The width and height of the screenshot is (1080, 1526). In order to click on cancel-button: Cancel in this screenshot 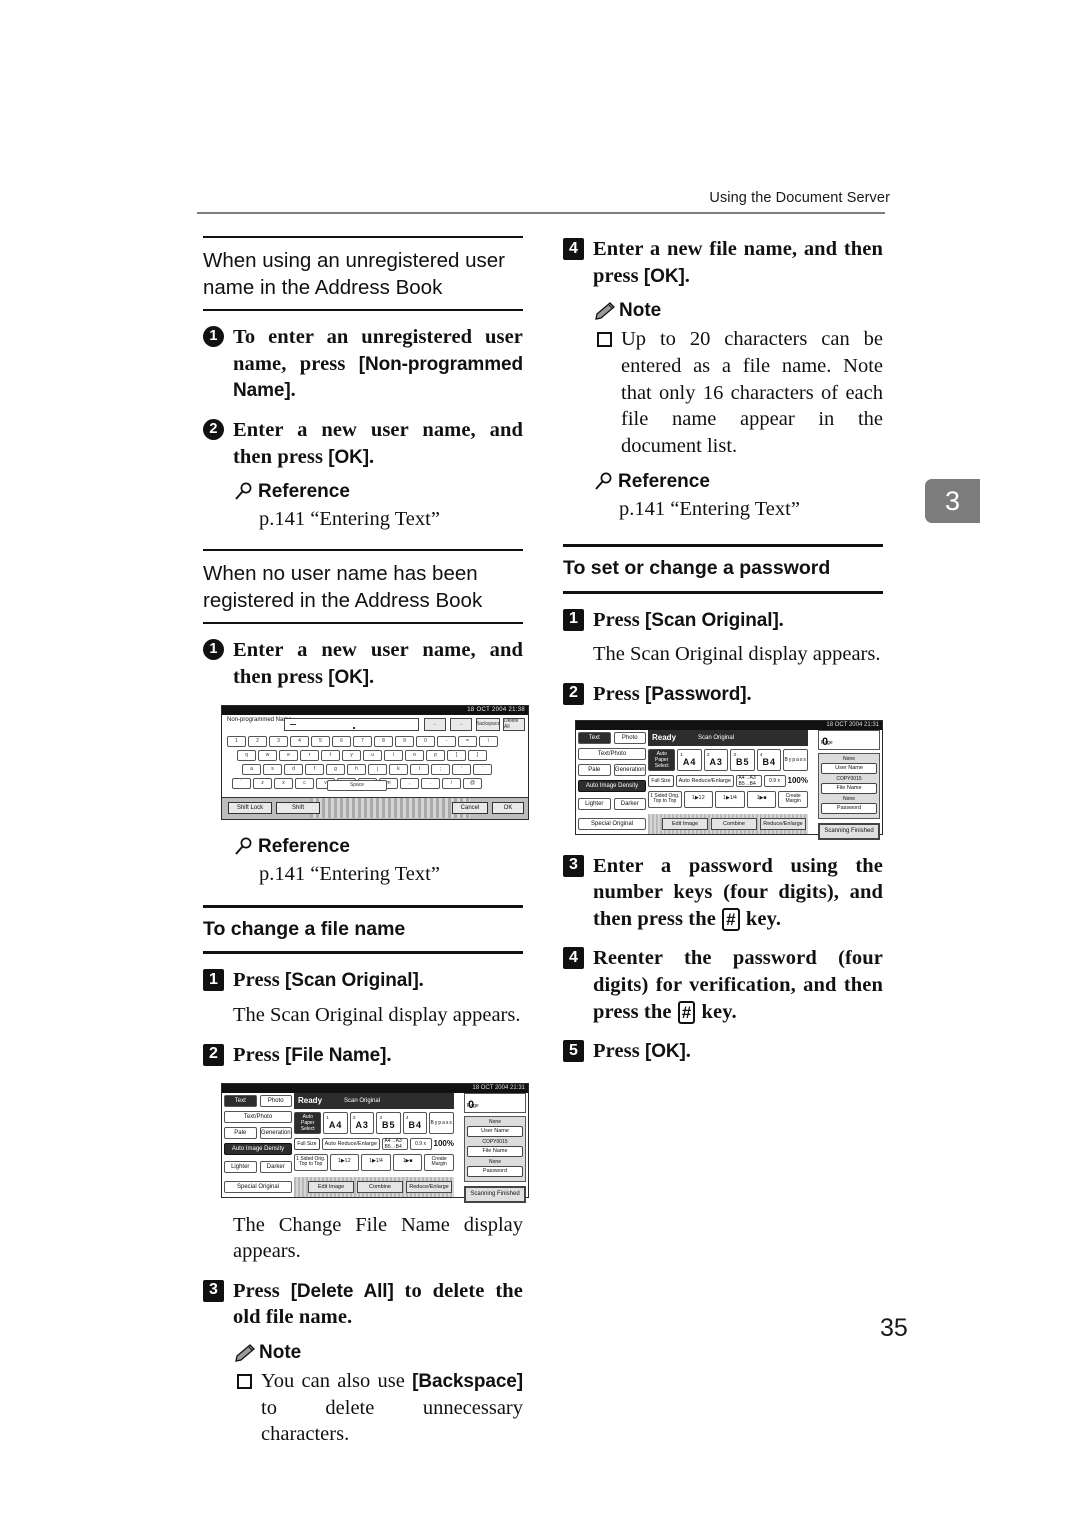, I will do `click(470, 807)`.